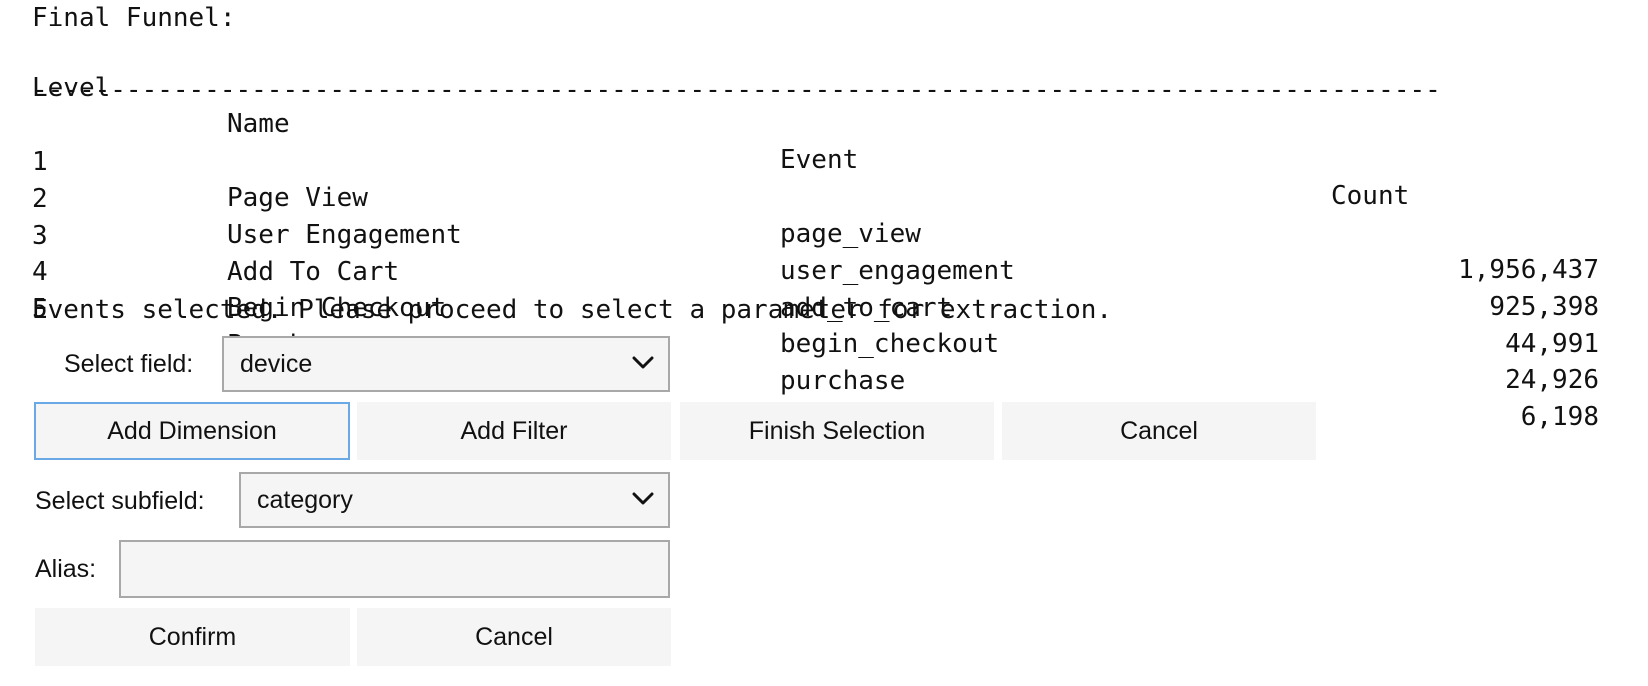  What do you see at coordinates (305, 500) in the screenshot?
I see `subfield-select-value: category` at bounding box center [305, 500].